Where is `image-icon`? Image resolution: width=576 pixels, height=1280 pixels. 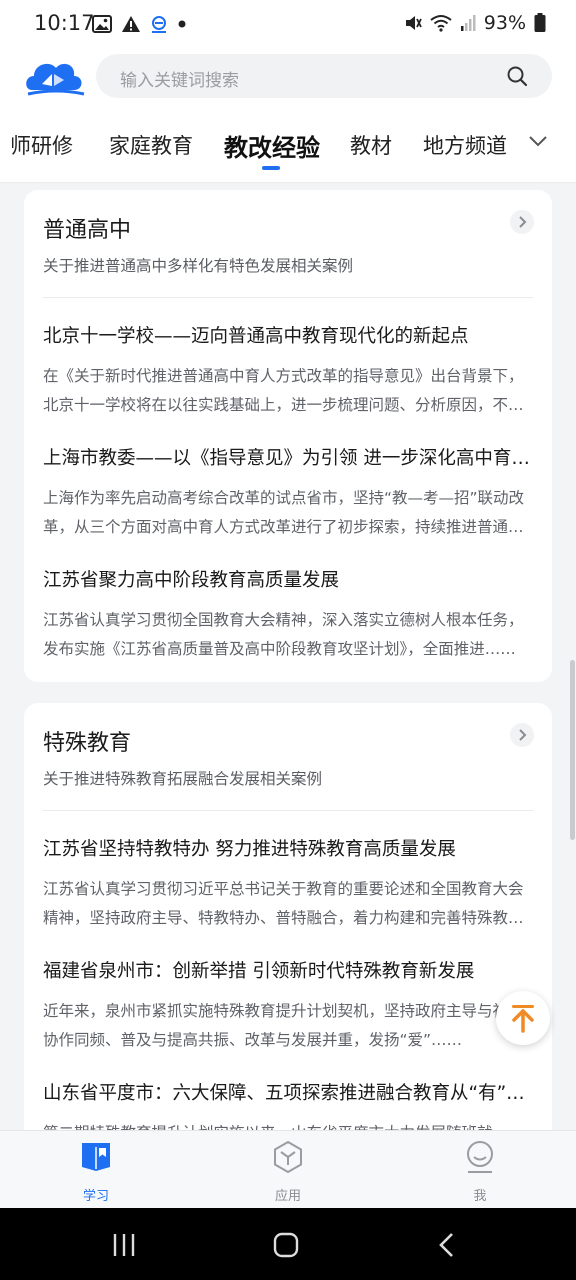
image-icon is located at coordinates (102, 24).